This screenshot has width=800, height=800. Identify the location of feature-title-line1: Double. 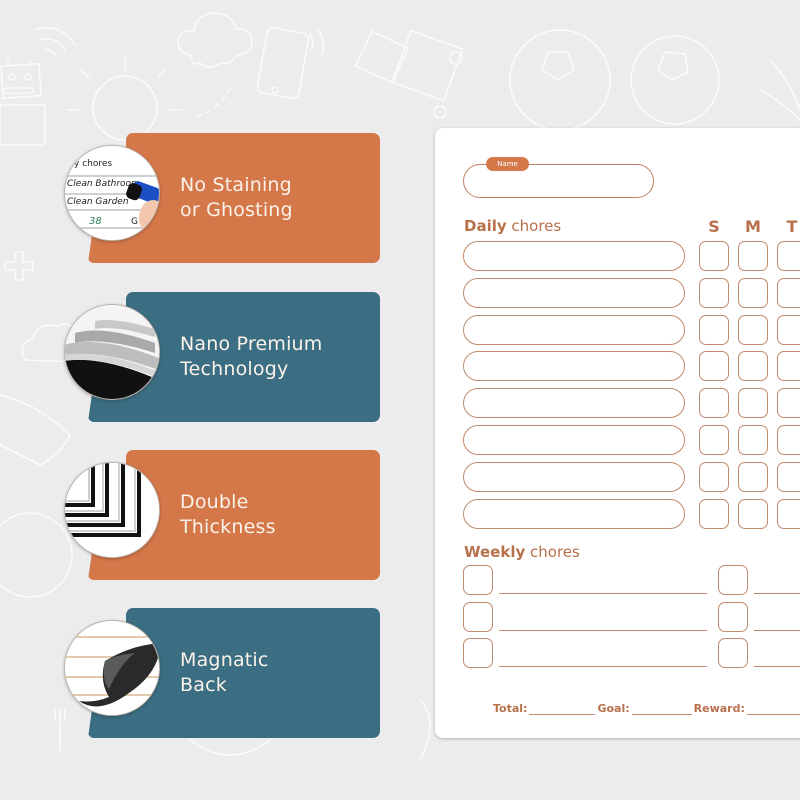
(214, 502).